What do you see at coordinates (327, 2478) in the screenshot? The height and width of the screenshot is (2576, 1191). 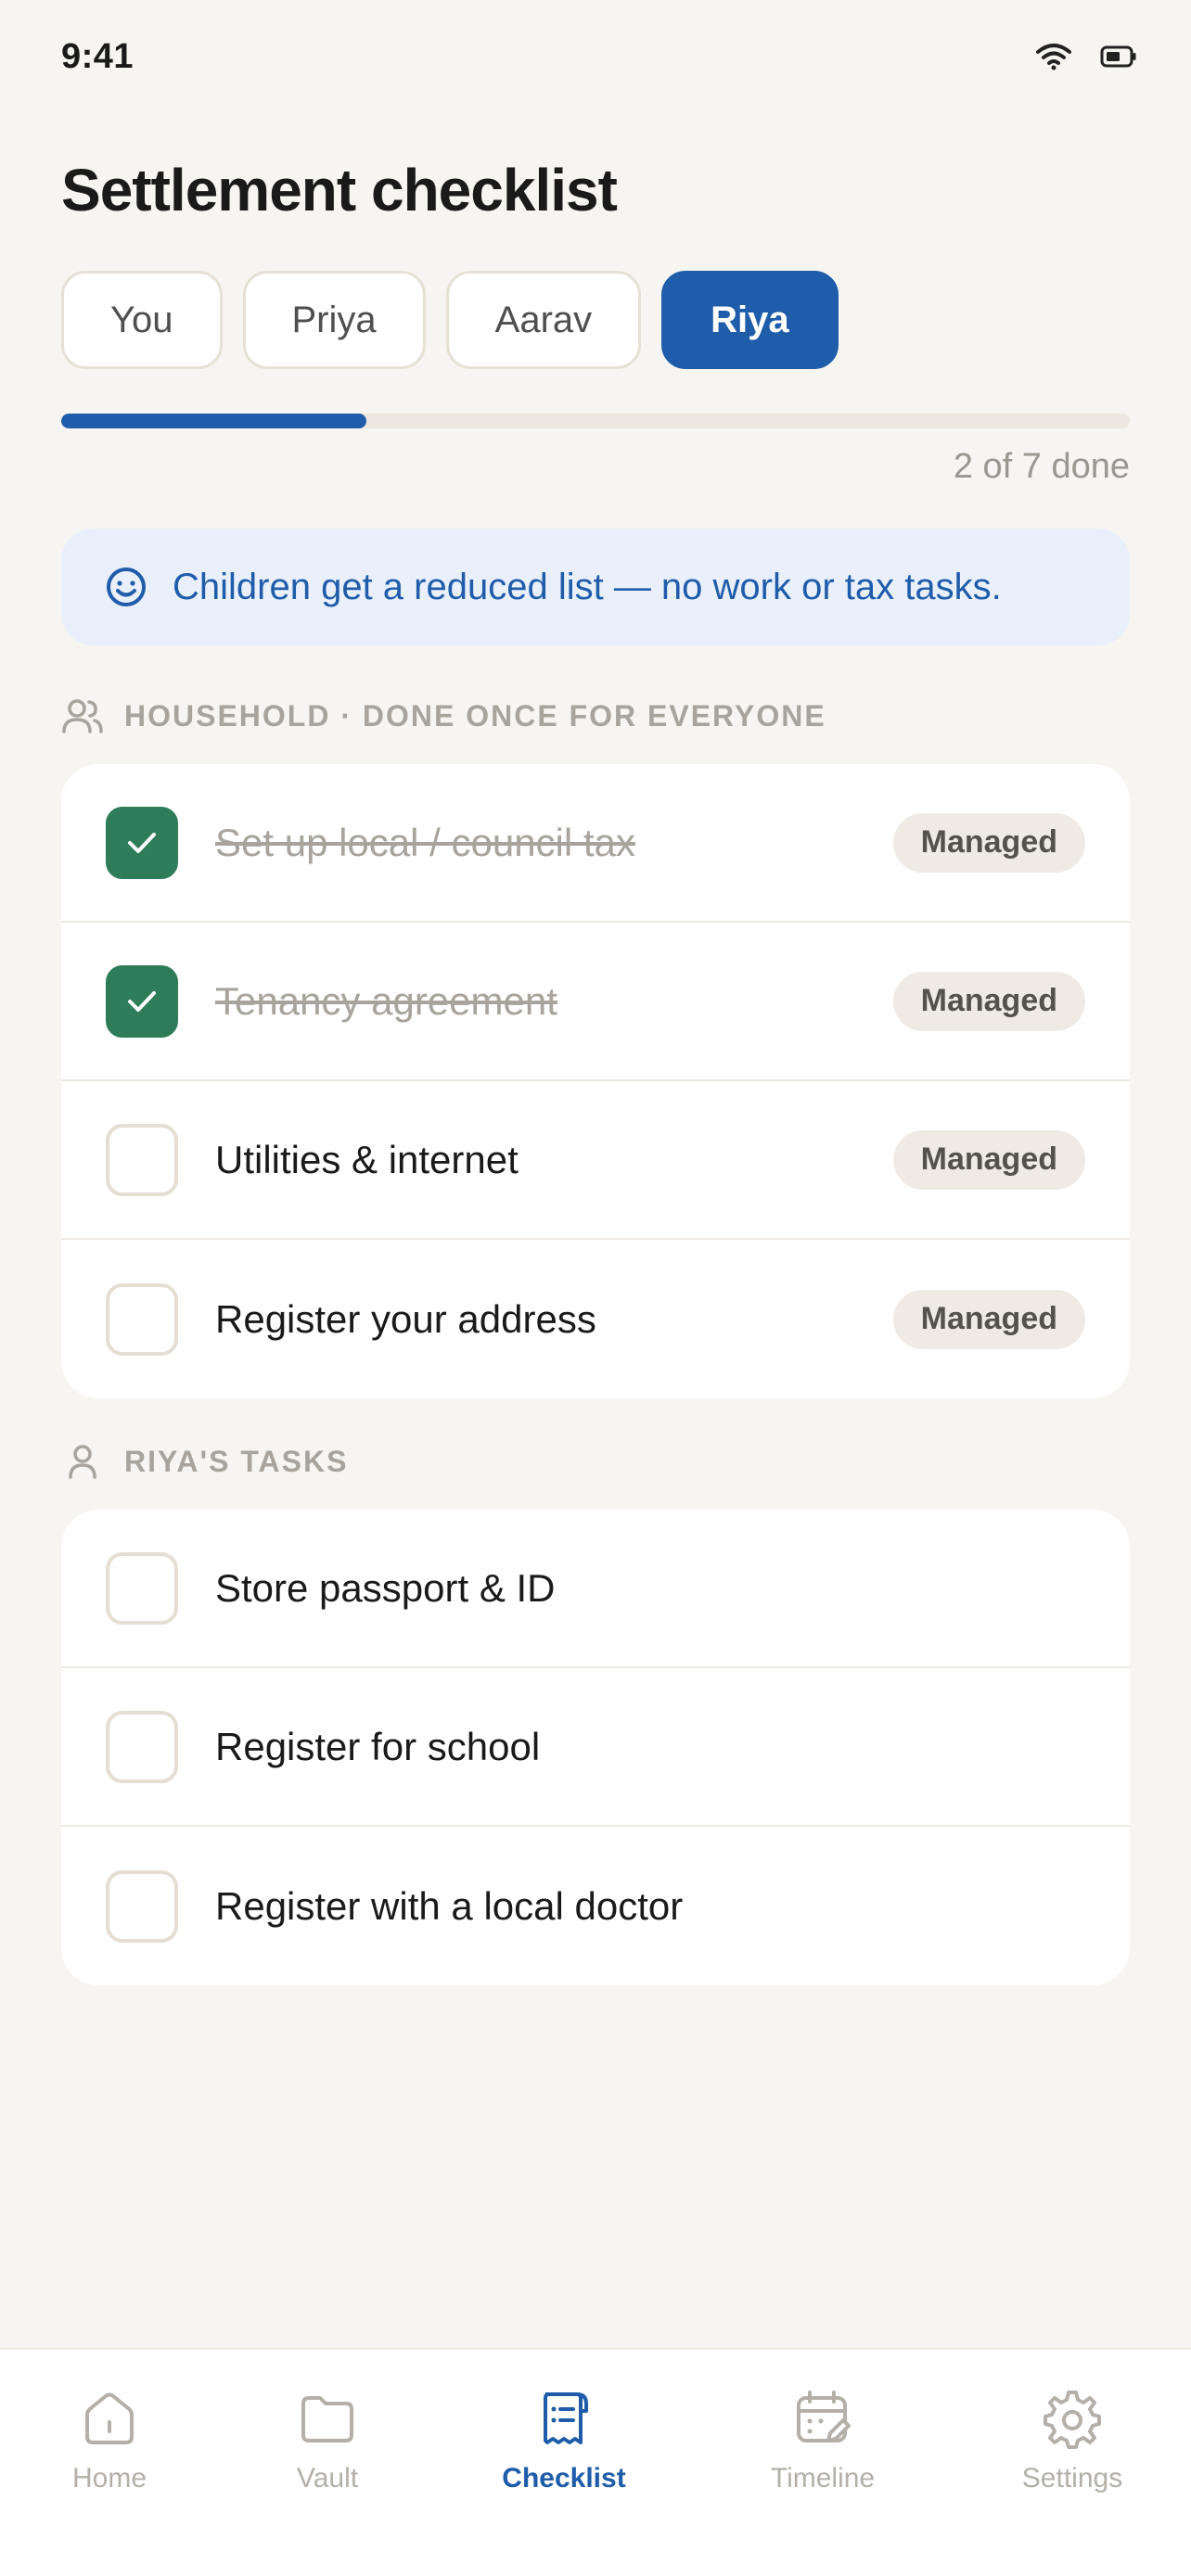 I see `tab-vault-label: Vault` at bounding box center [327, 2478].